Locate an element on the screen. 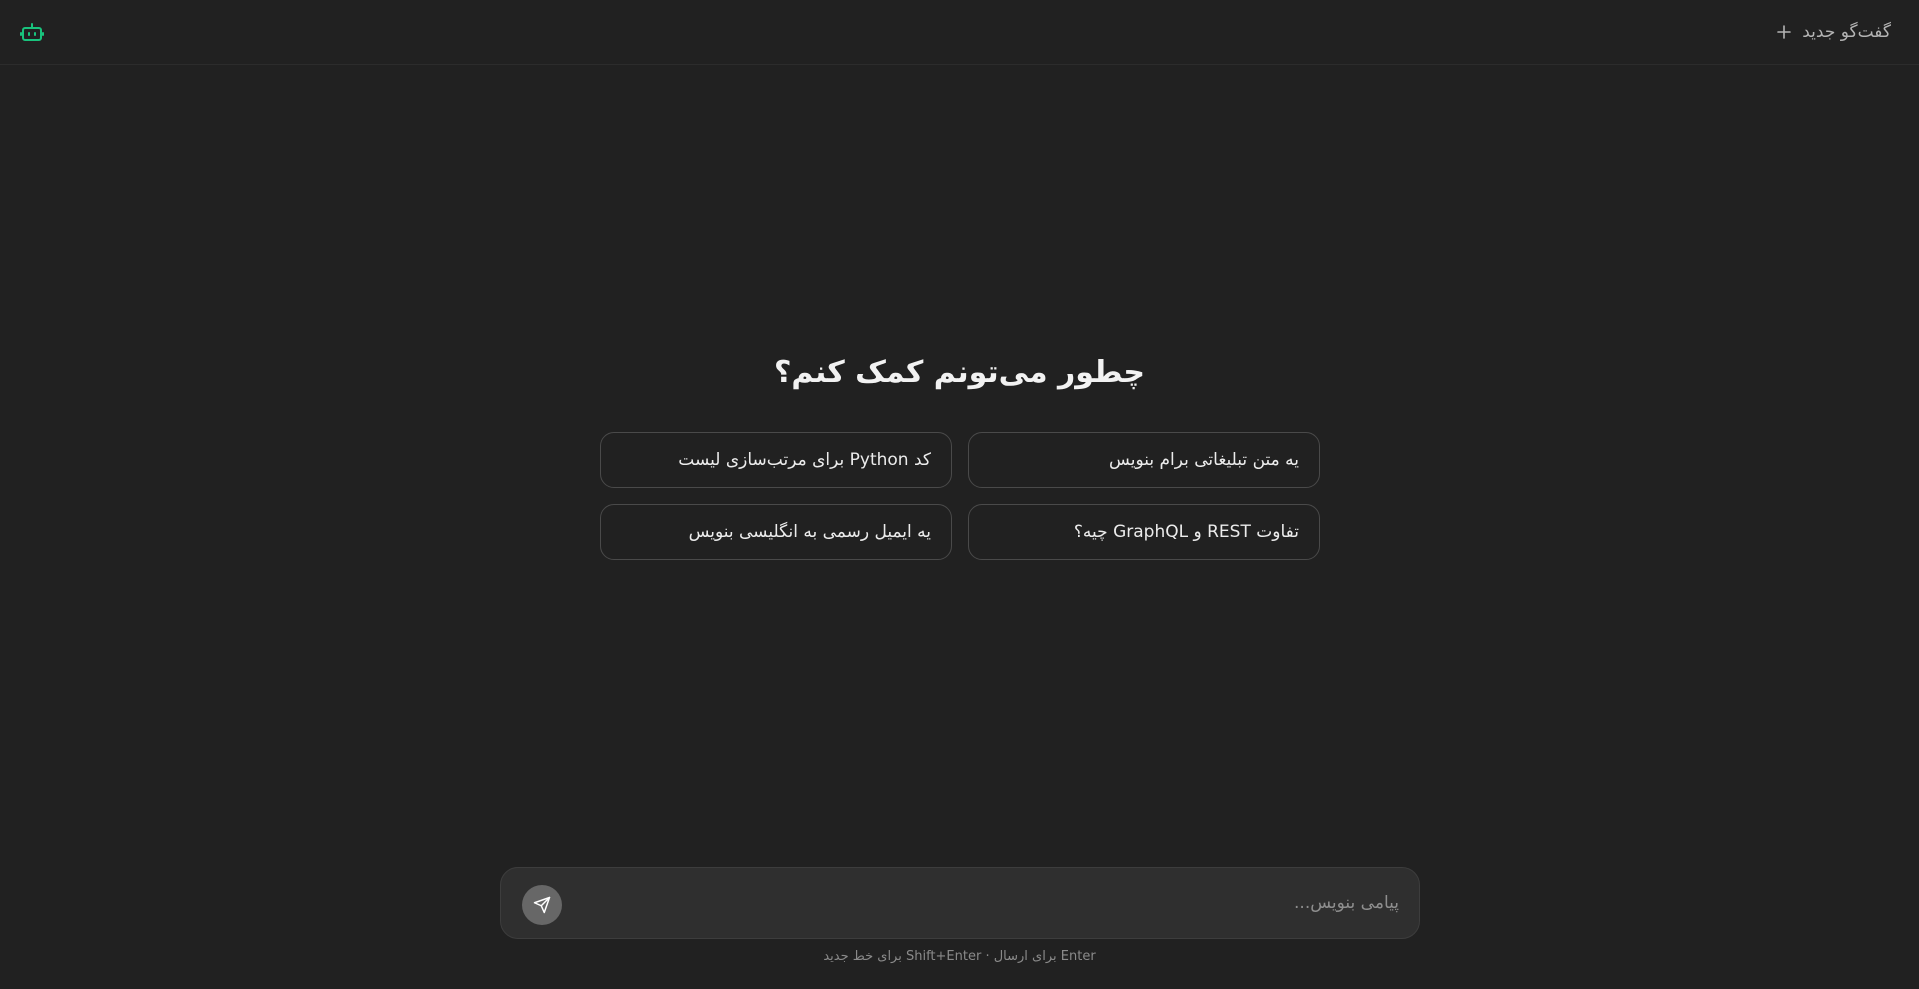 Image resolution: width=1919 pixels, height=989 pixels. new-chat-button: گفت‌گو جدید is located at coordinates (1833, 32).